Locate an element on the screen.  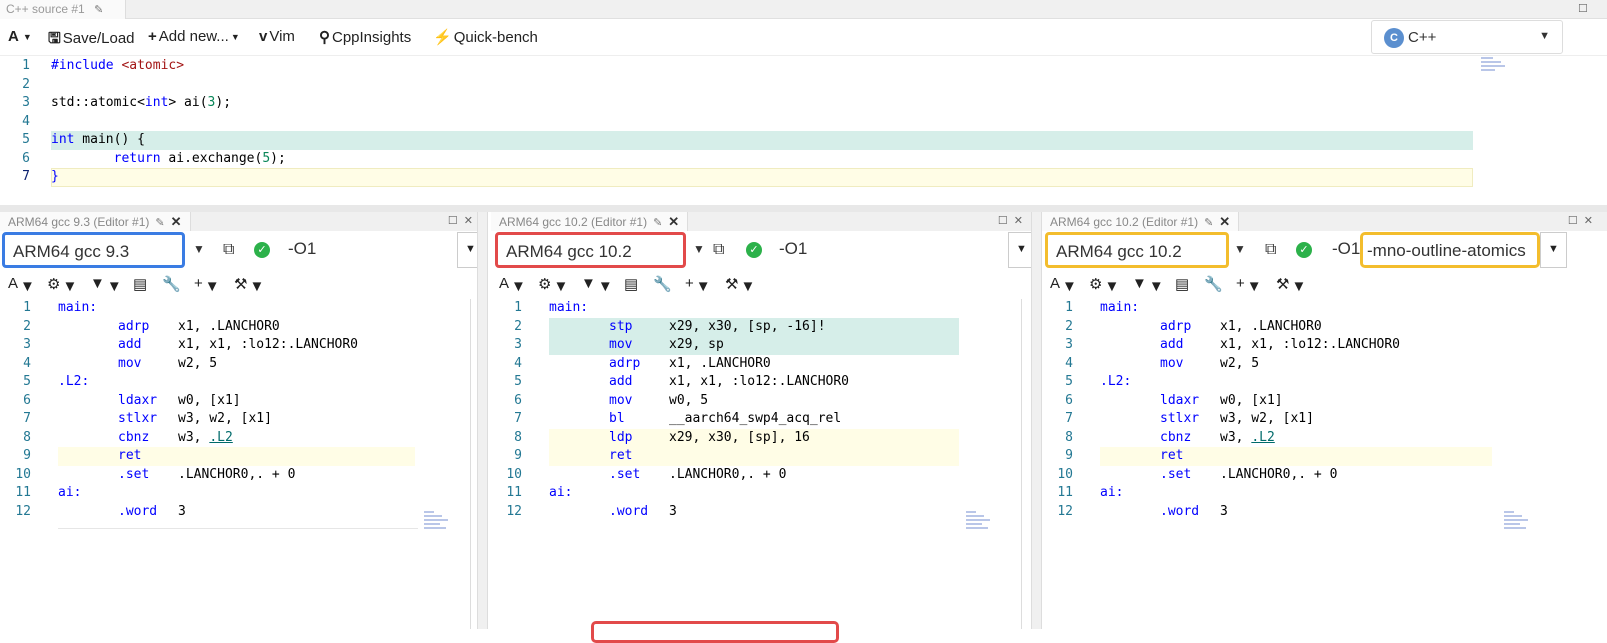
language-value: C++ is located at coordinates (1422, 37).